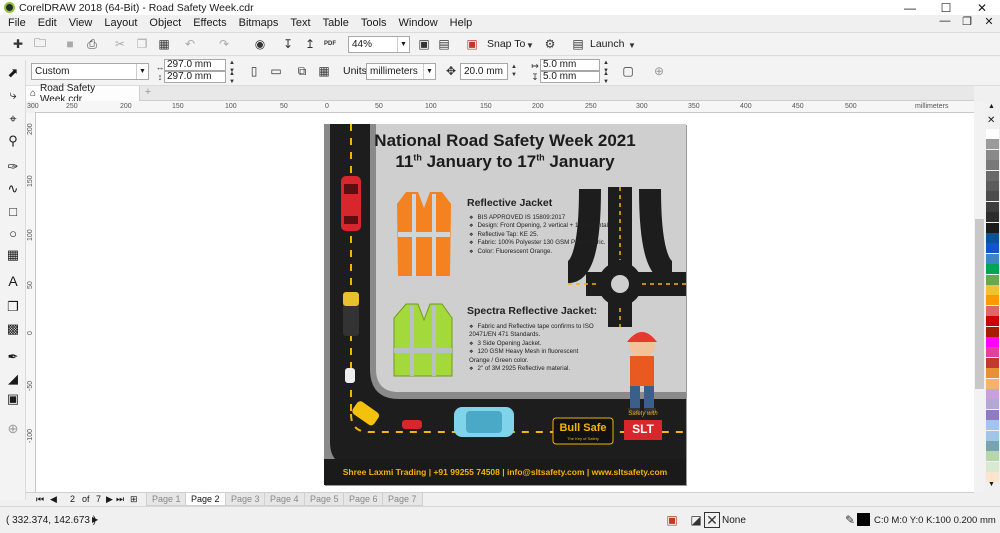  I want to click on dup-y-stepper: ▲ ▼, so click(606, 78).